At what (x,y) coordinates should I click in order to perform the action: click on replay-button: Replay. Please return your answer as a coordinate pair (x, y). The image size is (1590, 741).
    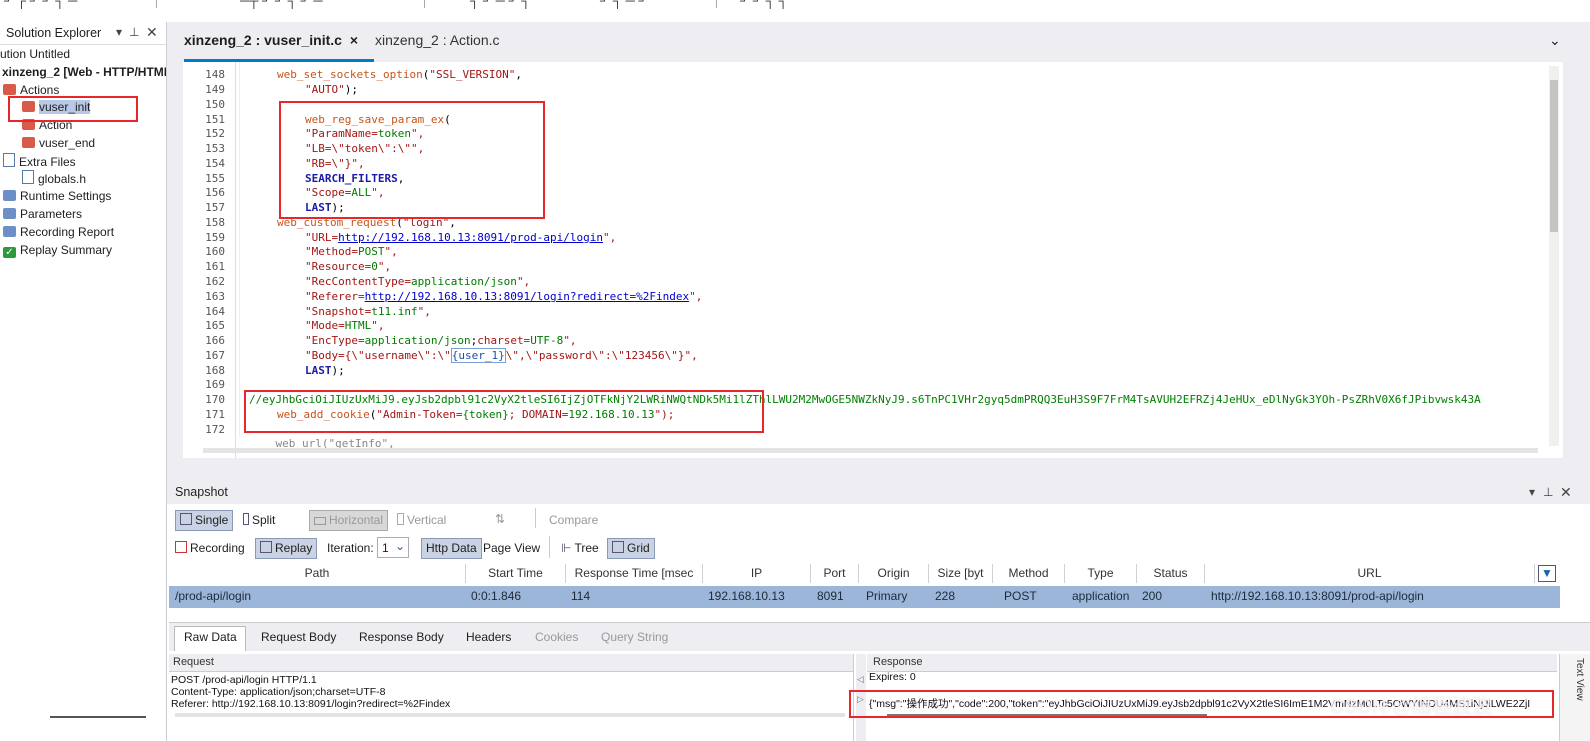
    Looking at the image, I should click on (286, 548).